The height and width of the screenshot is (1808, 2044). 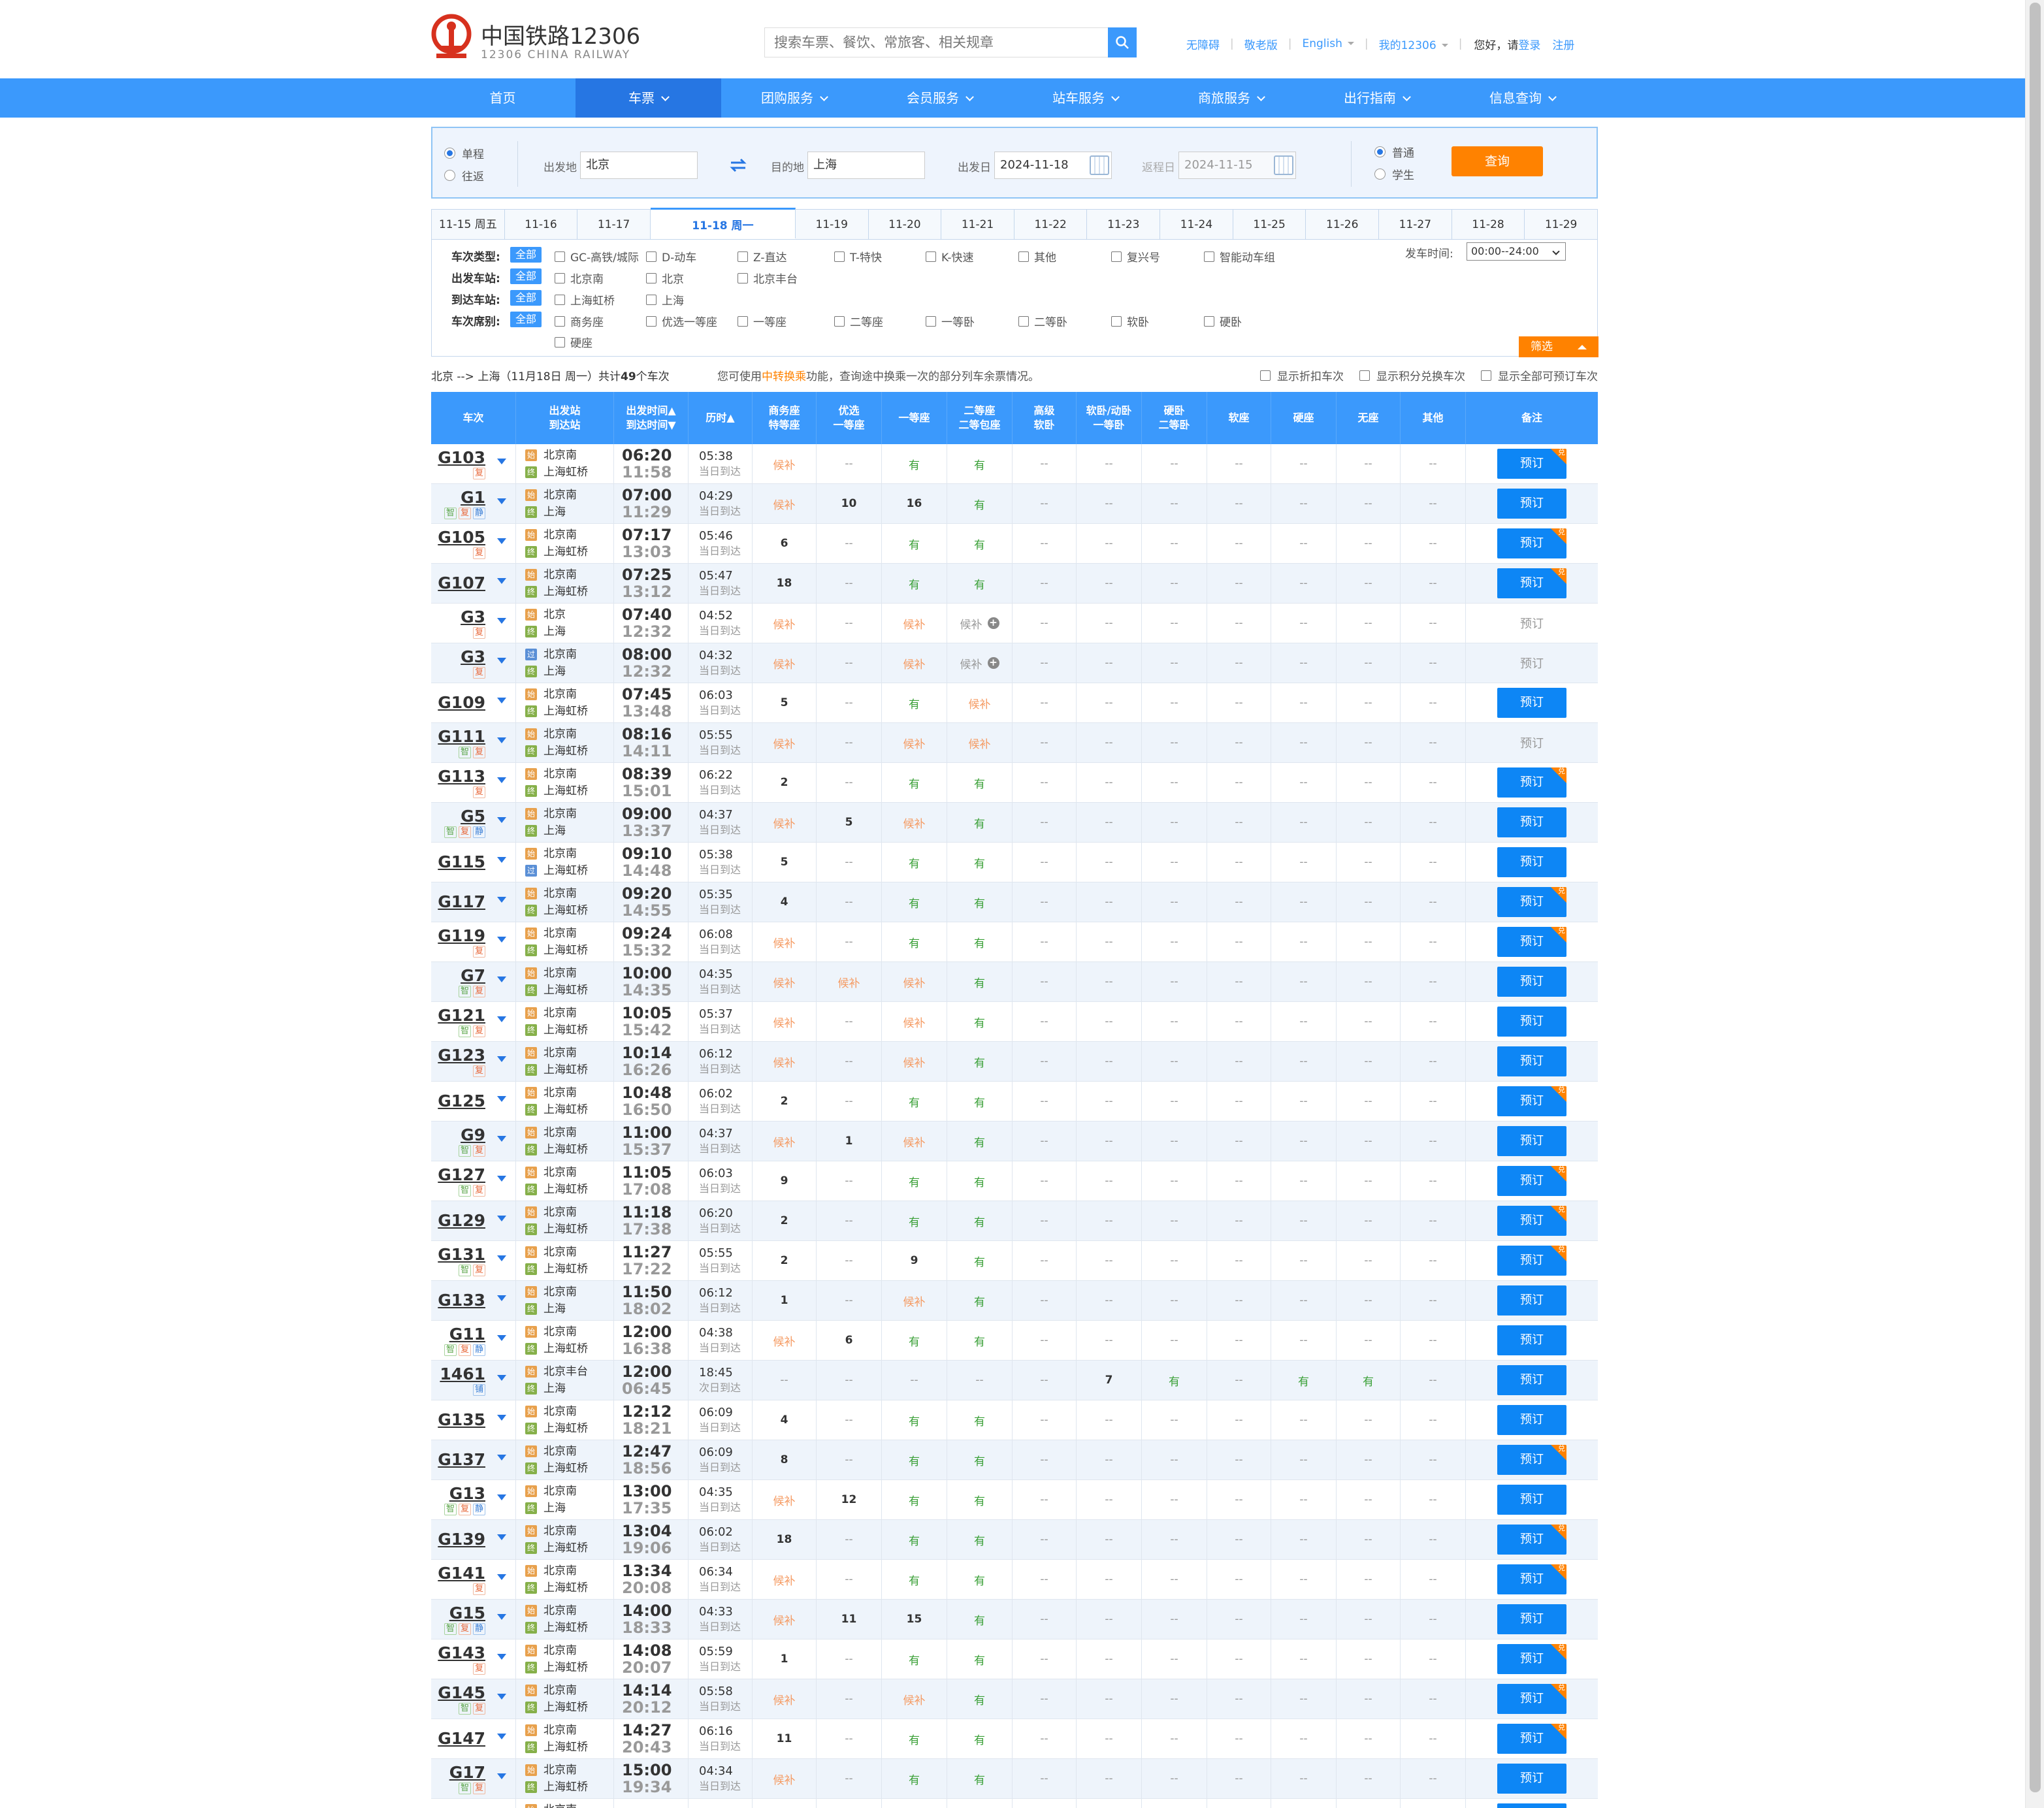 I want to click on seat-cell: 2, so click(x=785, y=1101).